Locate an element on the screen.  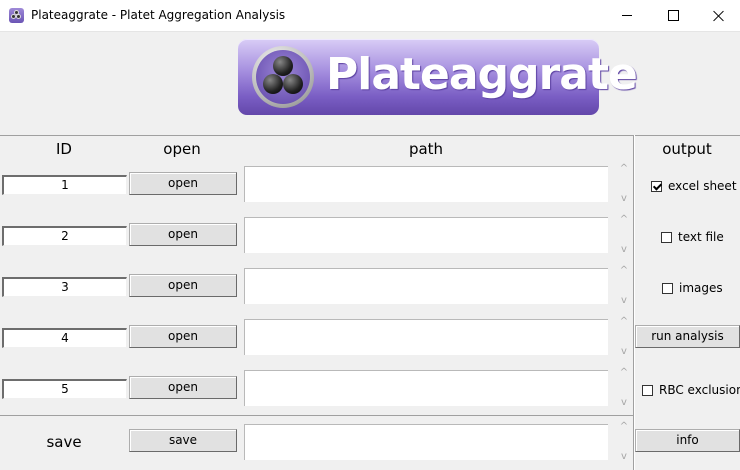
output-header: output is located at coordinates (687, 149).